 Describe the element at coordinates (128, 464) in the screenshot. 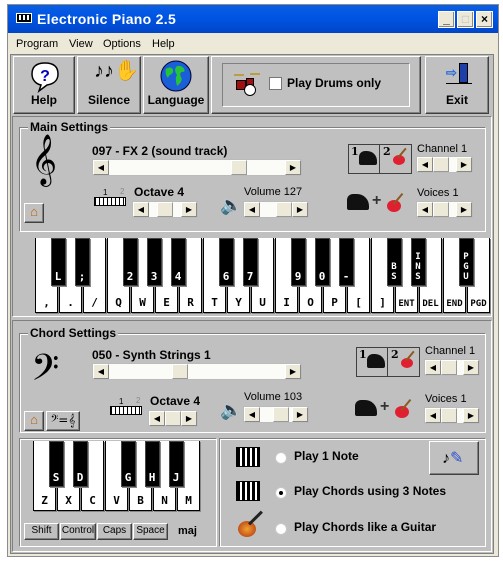

I see `black-key: G` at that location.